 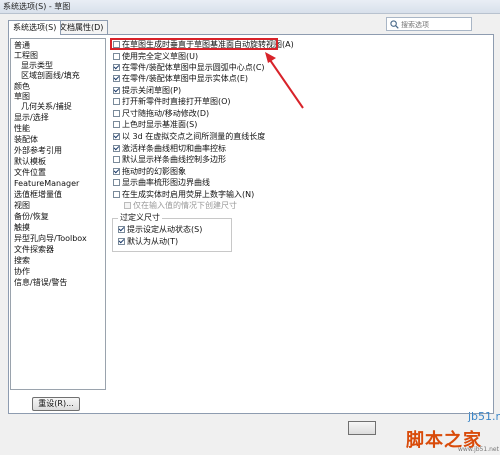 What do you see at coordinates (22, 87) in the screenshot?
I see `tree-item-colors: 颜色` at bounding box center [22, 87].